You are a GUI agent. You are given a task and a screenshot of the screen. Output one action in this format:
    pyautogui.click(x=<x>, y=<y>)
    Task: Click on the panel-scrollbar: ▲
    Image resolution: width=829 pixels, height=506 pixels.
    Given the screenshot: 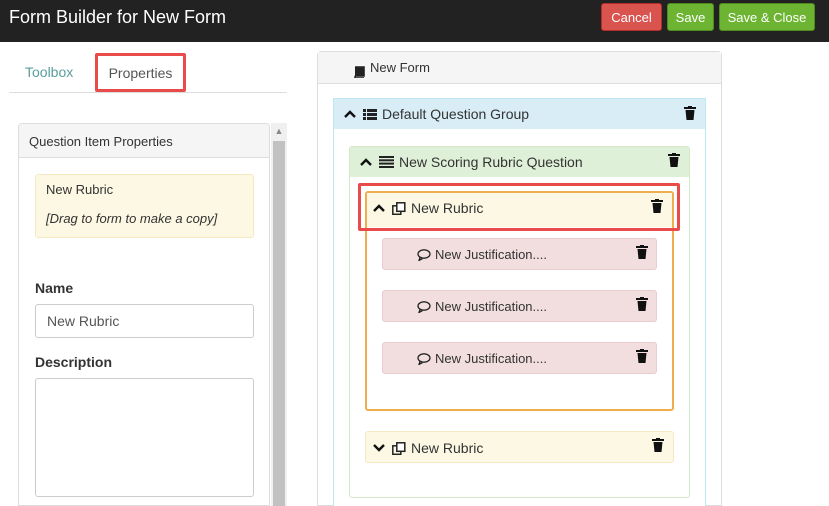 What is the action you would take?
    pyautogui.click(x=279, y=314)
    